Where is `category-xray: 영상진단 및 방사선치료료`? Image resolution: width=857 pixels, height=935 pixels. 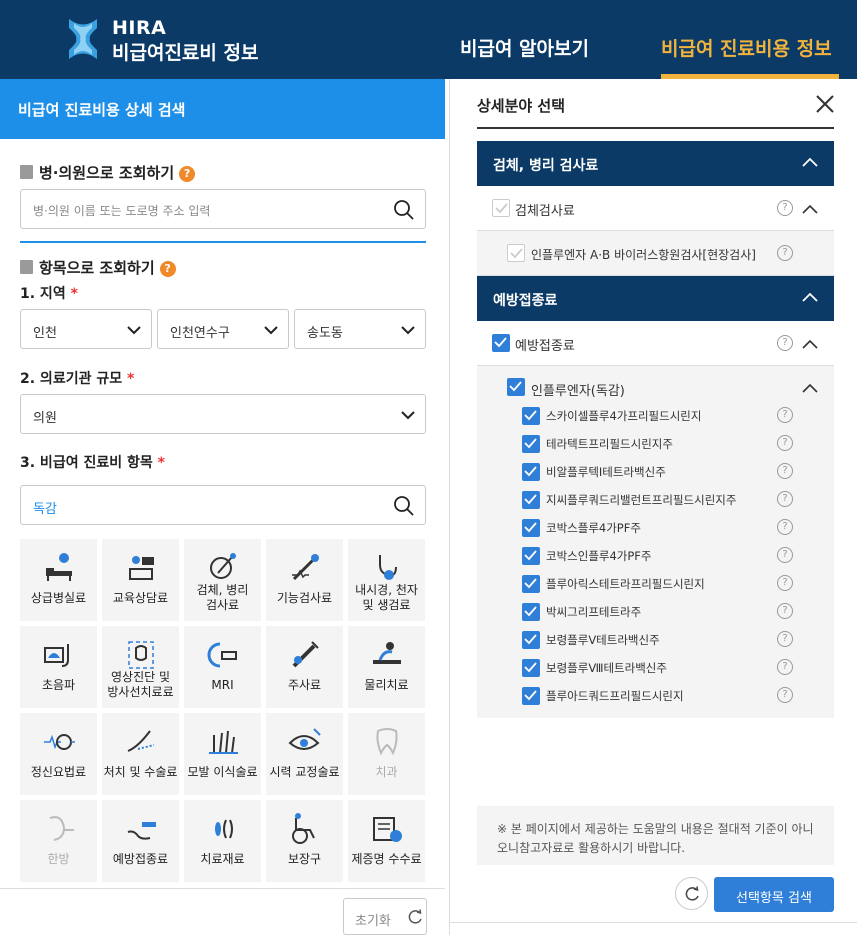
category-xray: 영상진단 및 방사선치료료 is located at coordinates (140, 667).